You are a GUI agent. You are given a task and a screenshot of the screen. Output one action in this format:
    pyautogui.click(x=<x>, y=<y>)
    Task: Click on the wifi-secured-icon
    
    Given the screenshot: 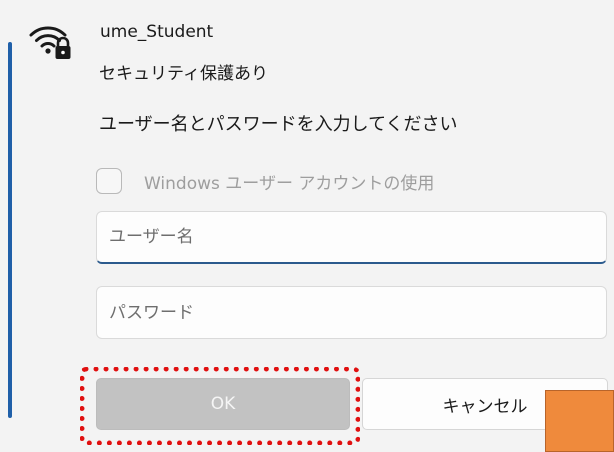 What is the action you would take?
    pyautogui.click(x=50, y=42)
    